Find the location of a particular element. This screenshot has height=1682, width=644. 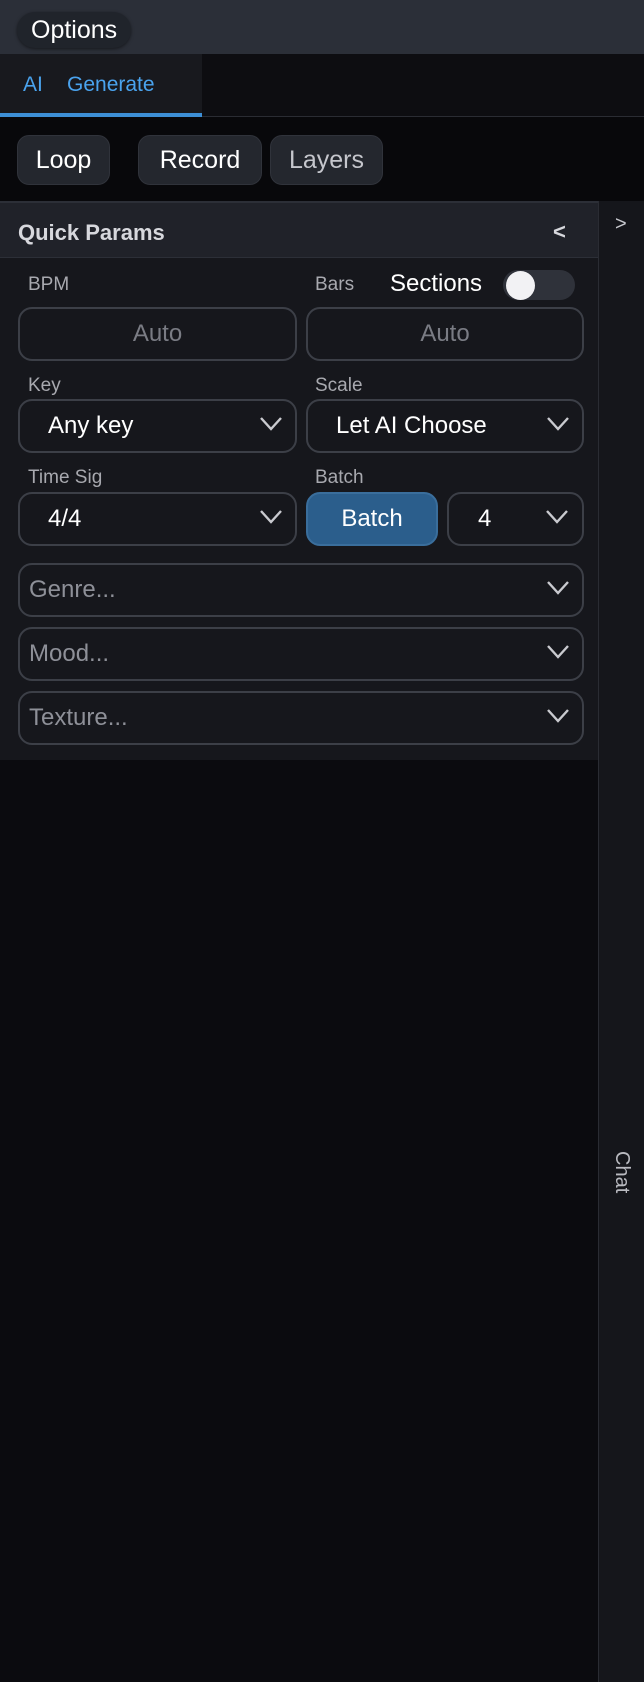

scale-select-value: Let AI Choose is located at coordinates (411, 425).